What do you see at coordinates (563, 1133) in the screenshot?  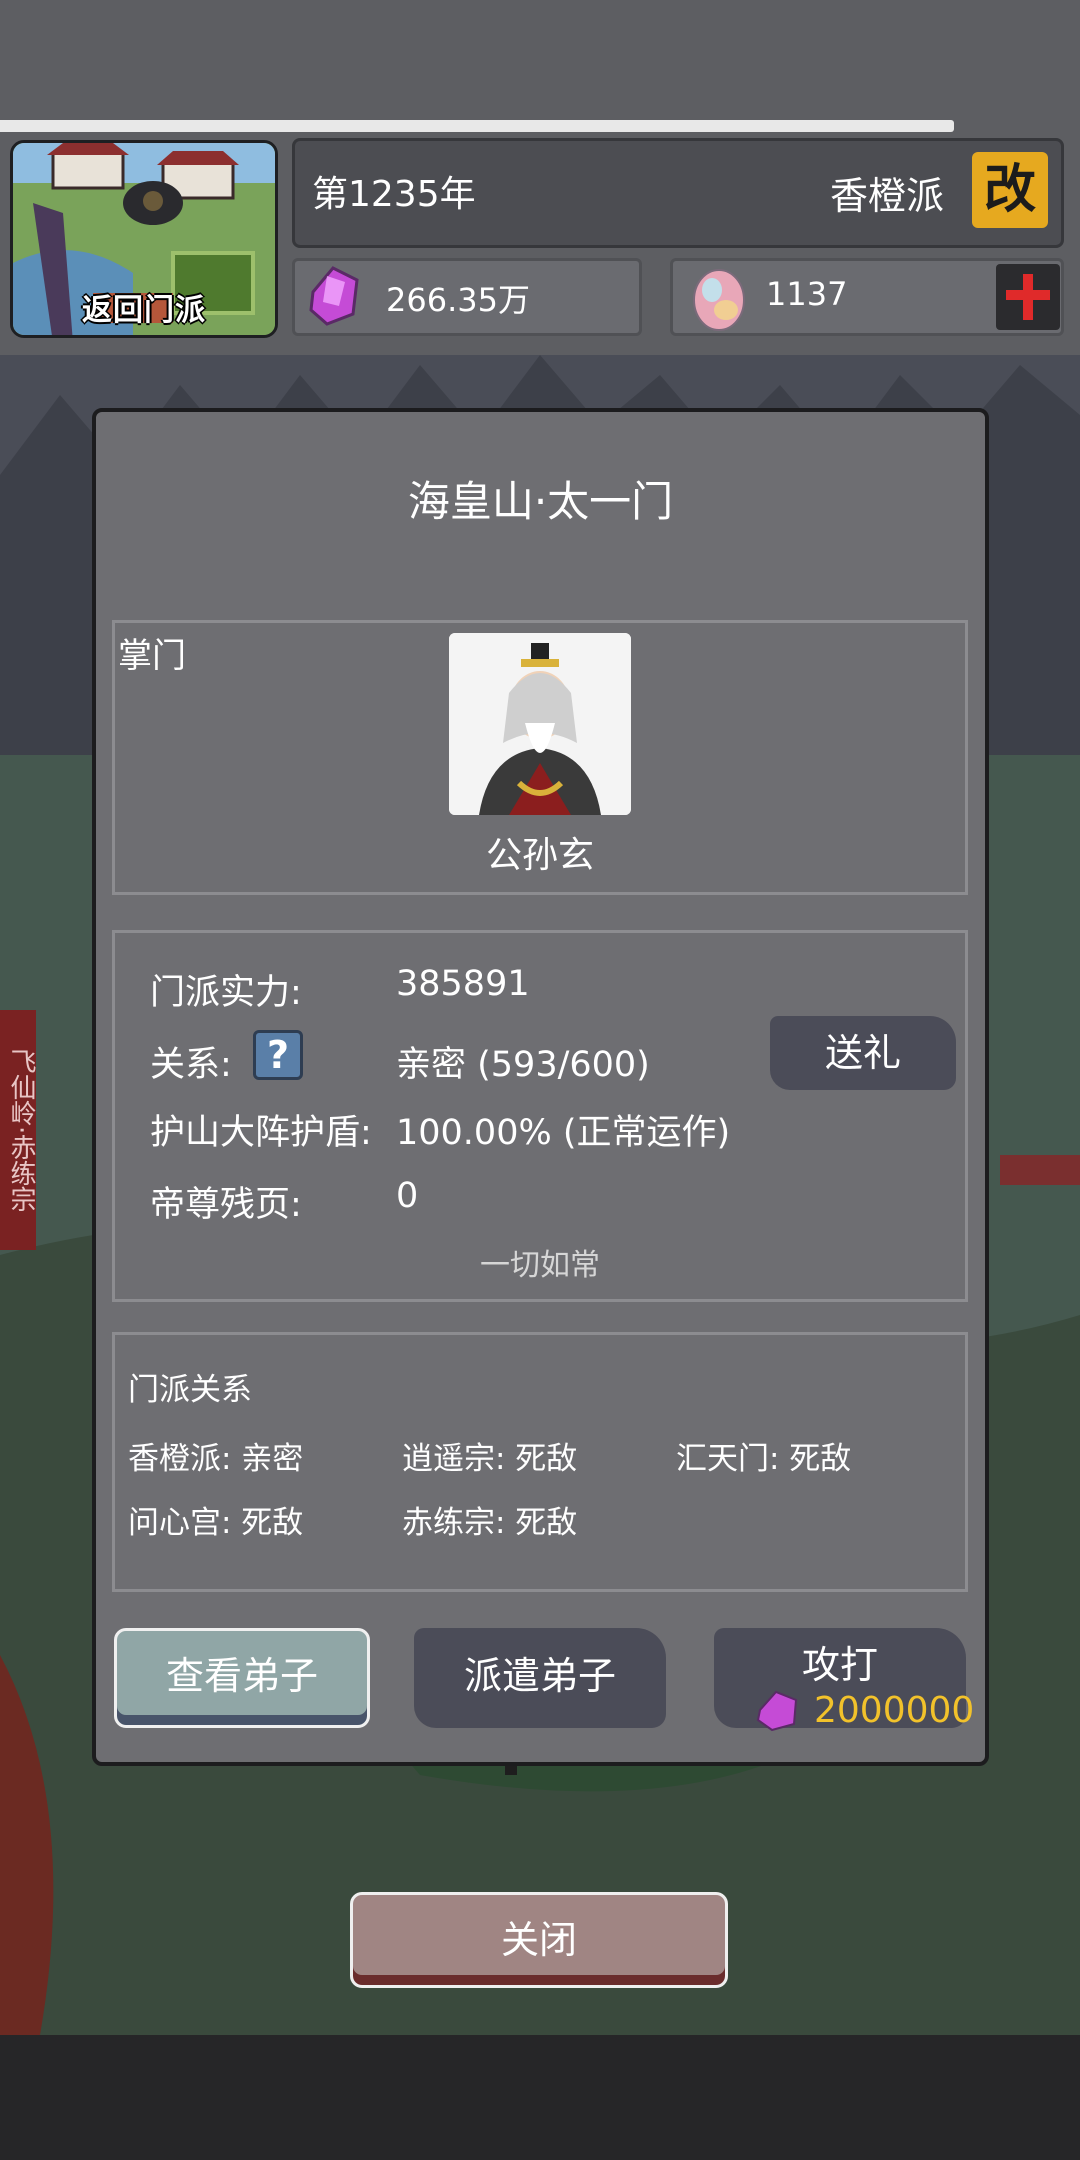 I see `shield-value: 100.00% (正常运作)` at bounding box center [563, 1133].